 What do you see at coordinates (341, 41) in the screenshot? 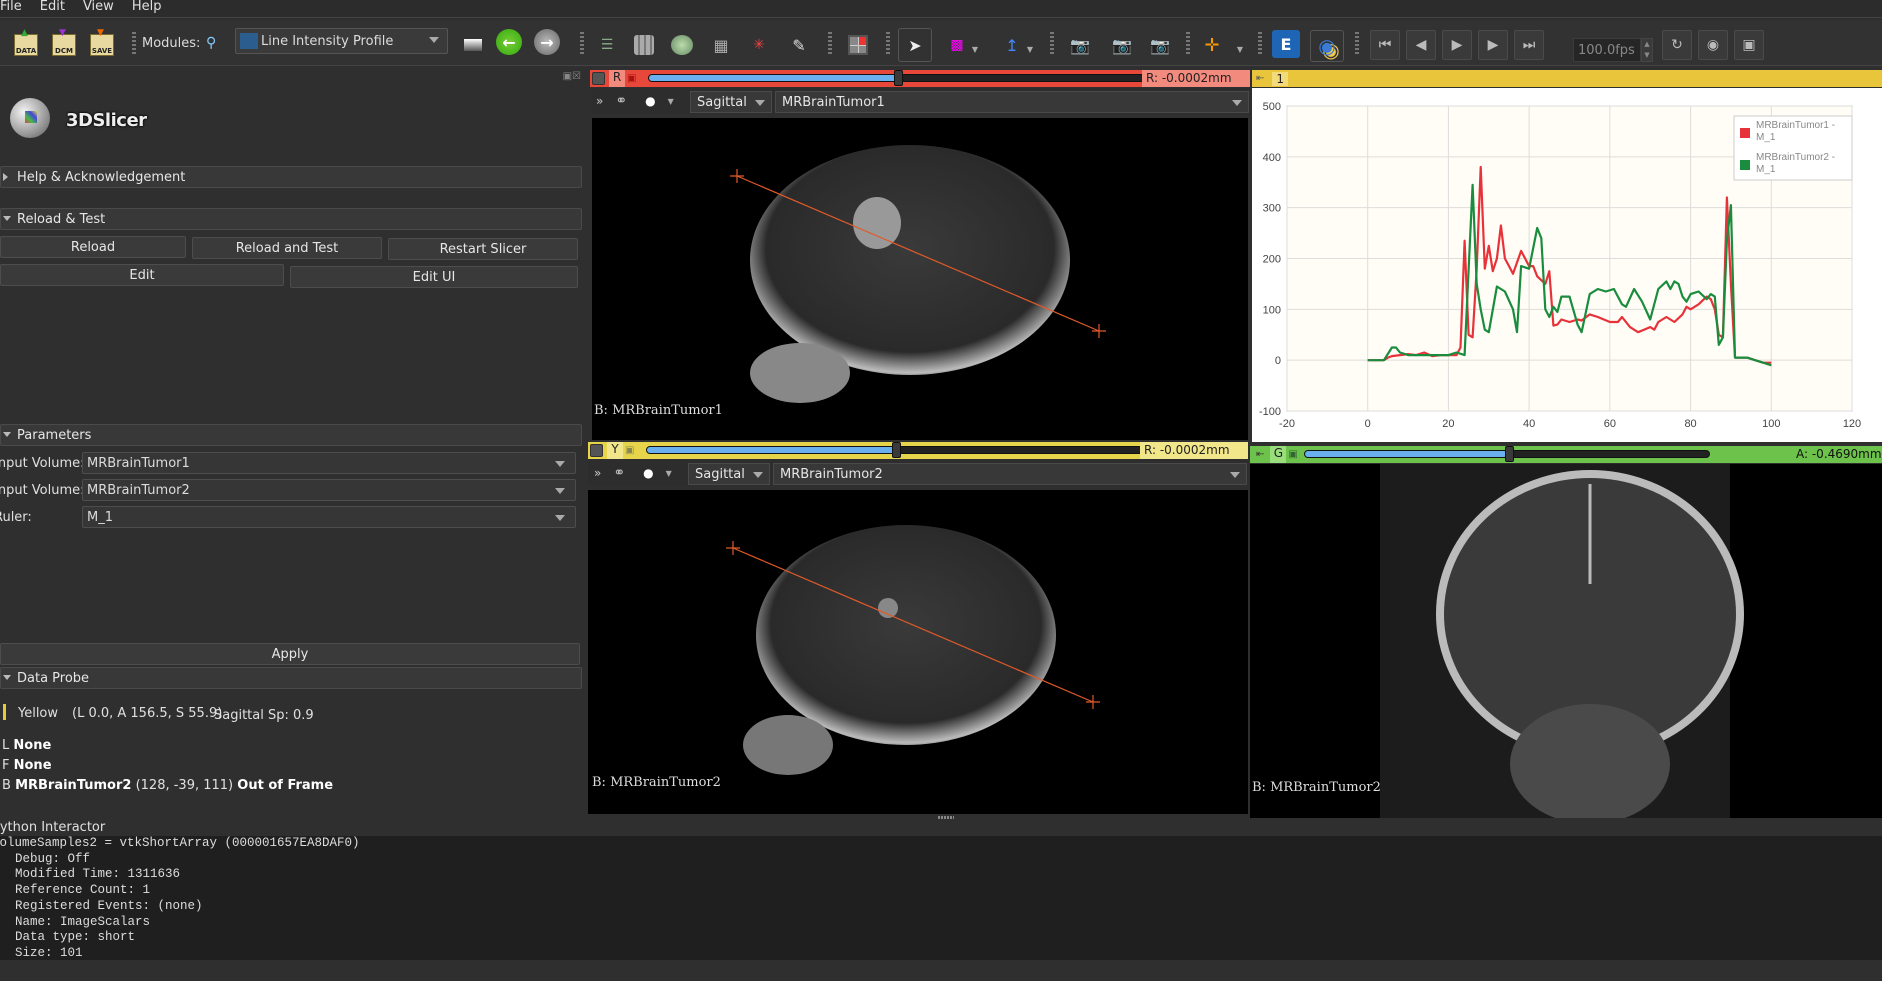
I see `module-selector: Line Intensity Profile` at bounding box center [341, 41].